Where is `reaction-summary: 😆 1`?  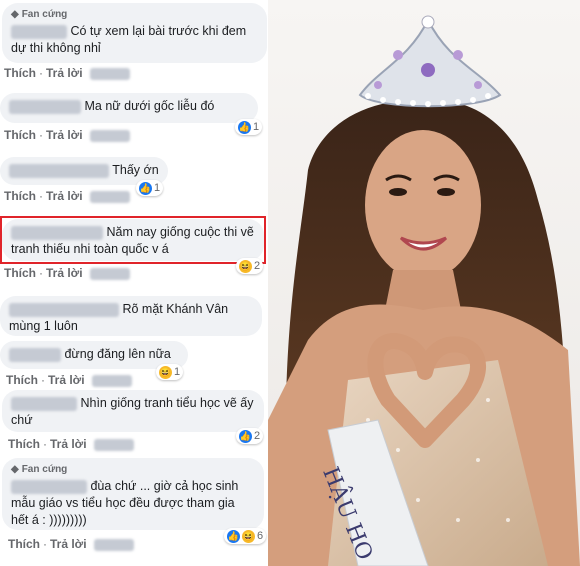 reaction-summary: 😆 1 is located at coordinates (170, 372).